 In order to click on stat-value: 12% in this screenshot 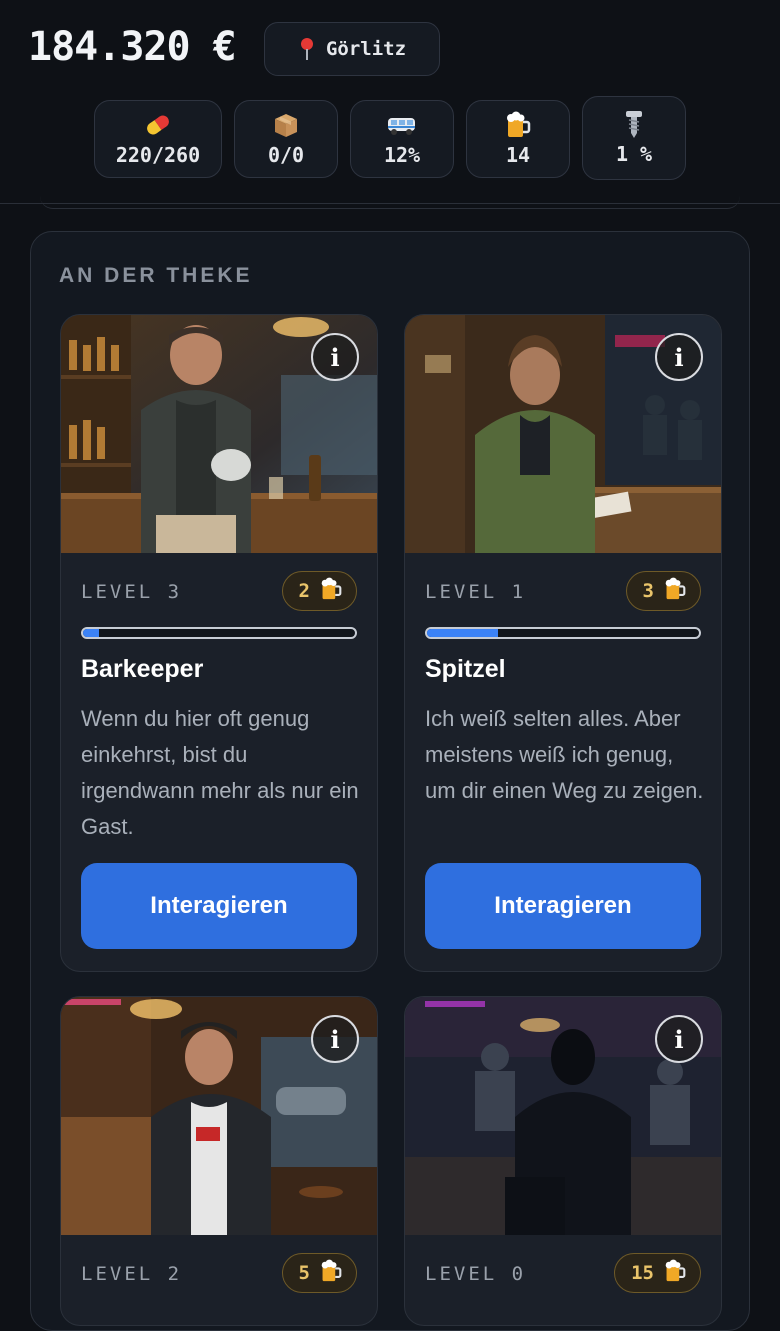, I will do `click(402, 155)`.